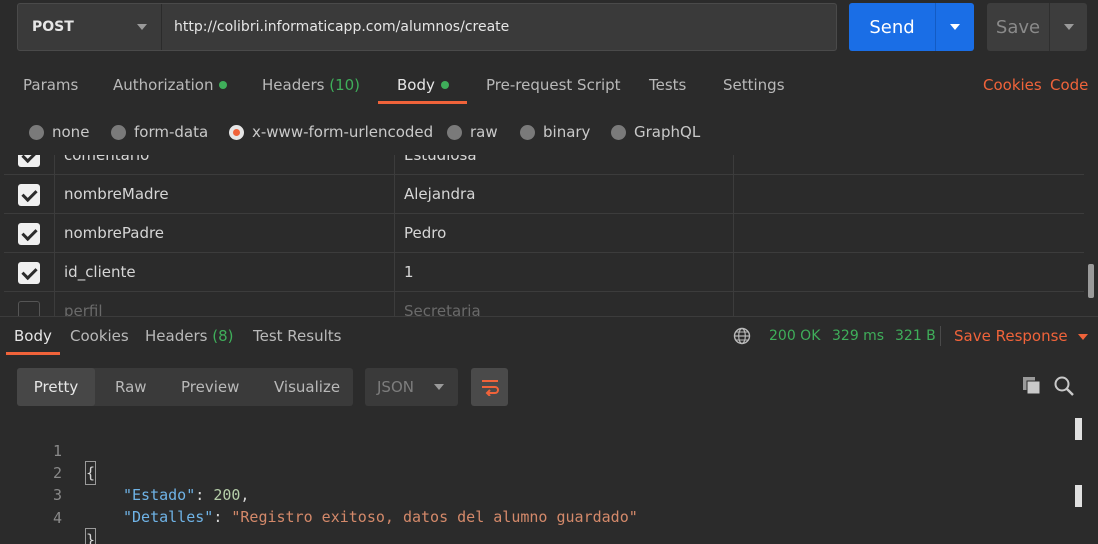 This screenshot has width=1098, height=544. Describe the element at coordinates (1091, 281) in the screenshot. I see `scrollbar-thumb` at that location.